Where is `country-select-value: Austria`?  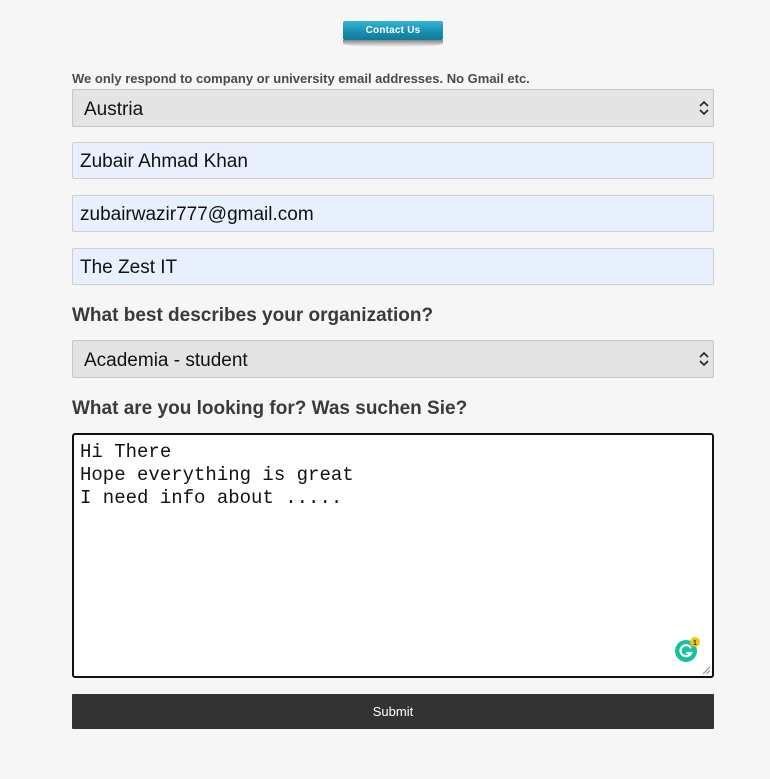
country-select-value: Austria is located at coordinates (114, 109).